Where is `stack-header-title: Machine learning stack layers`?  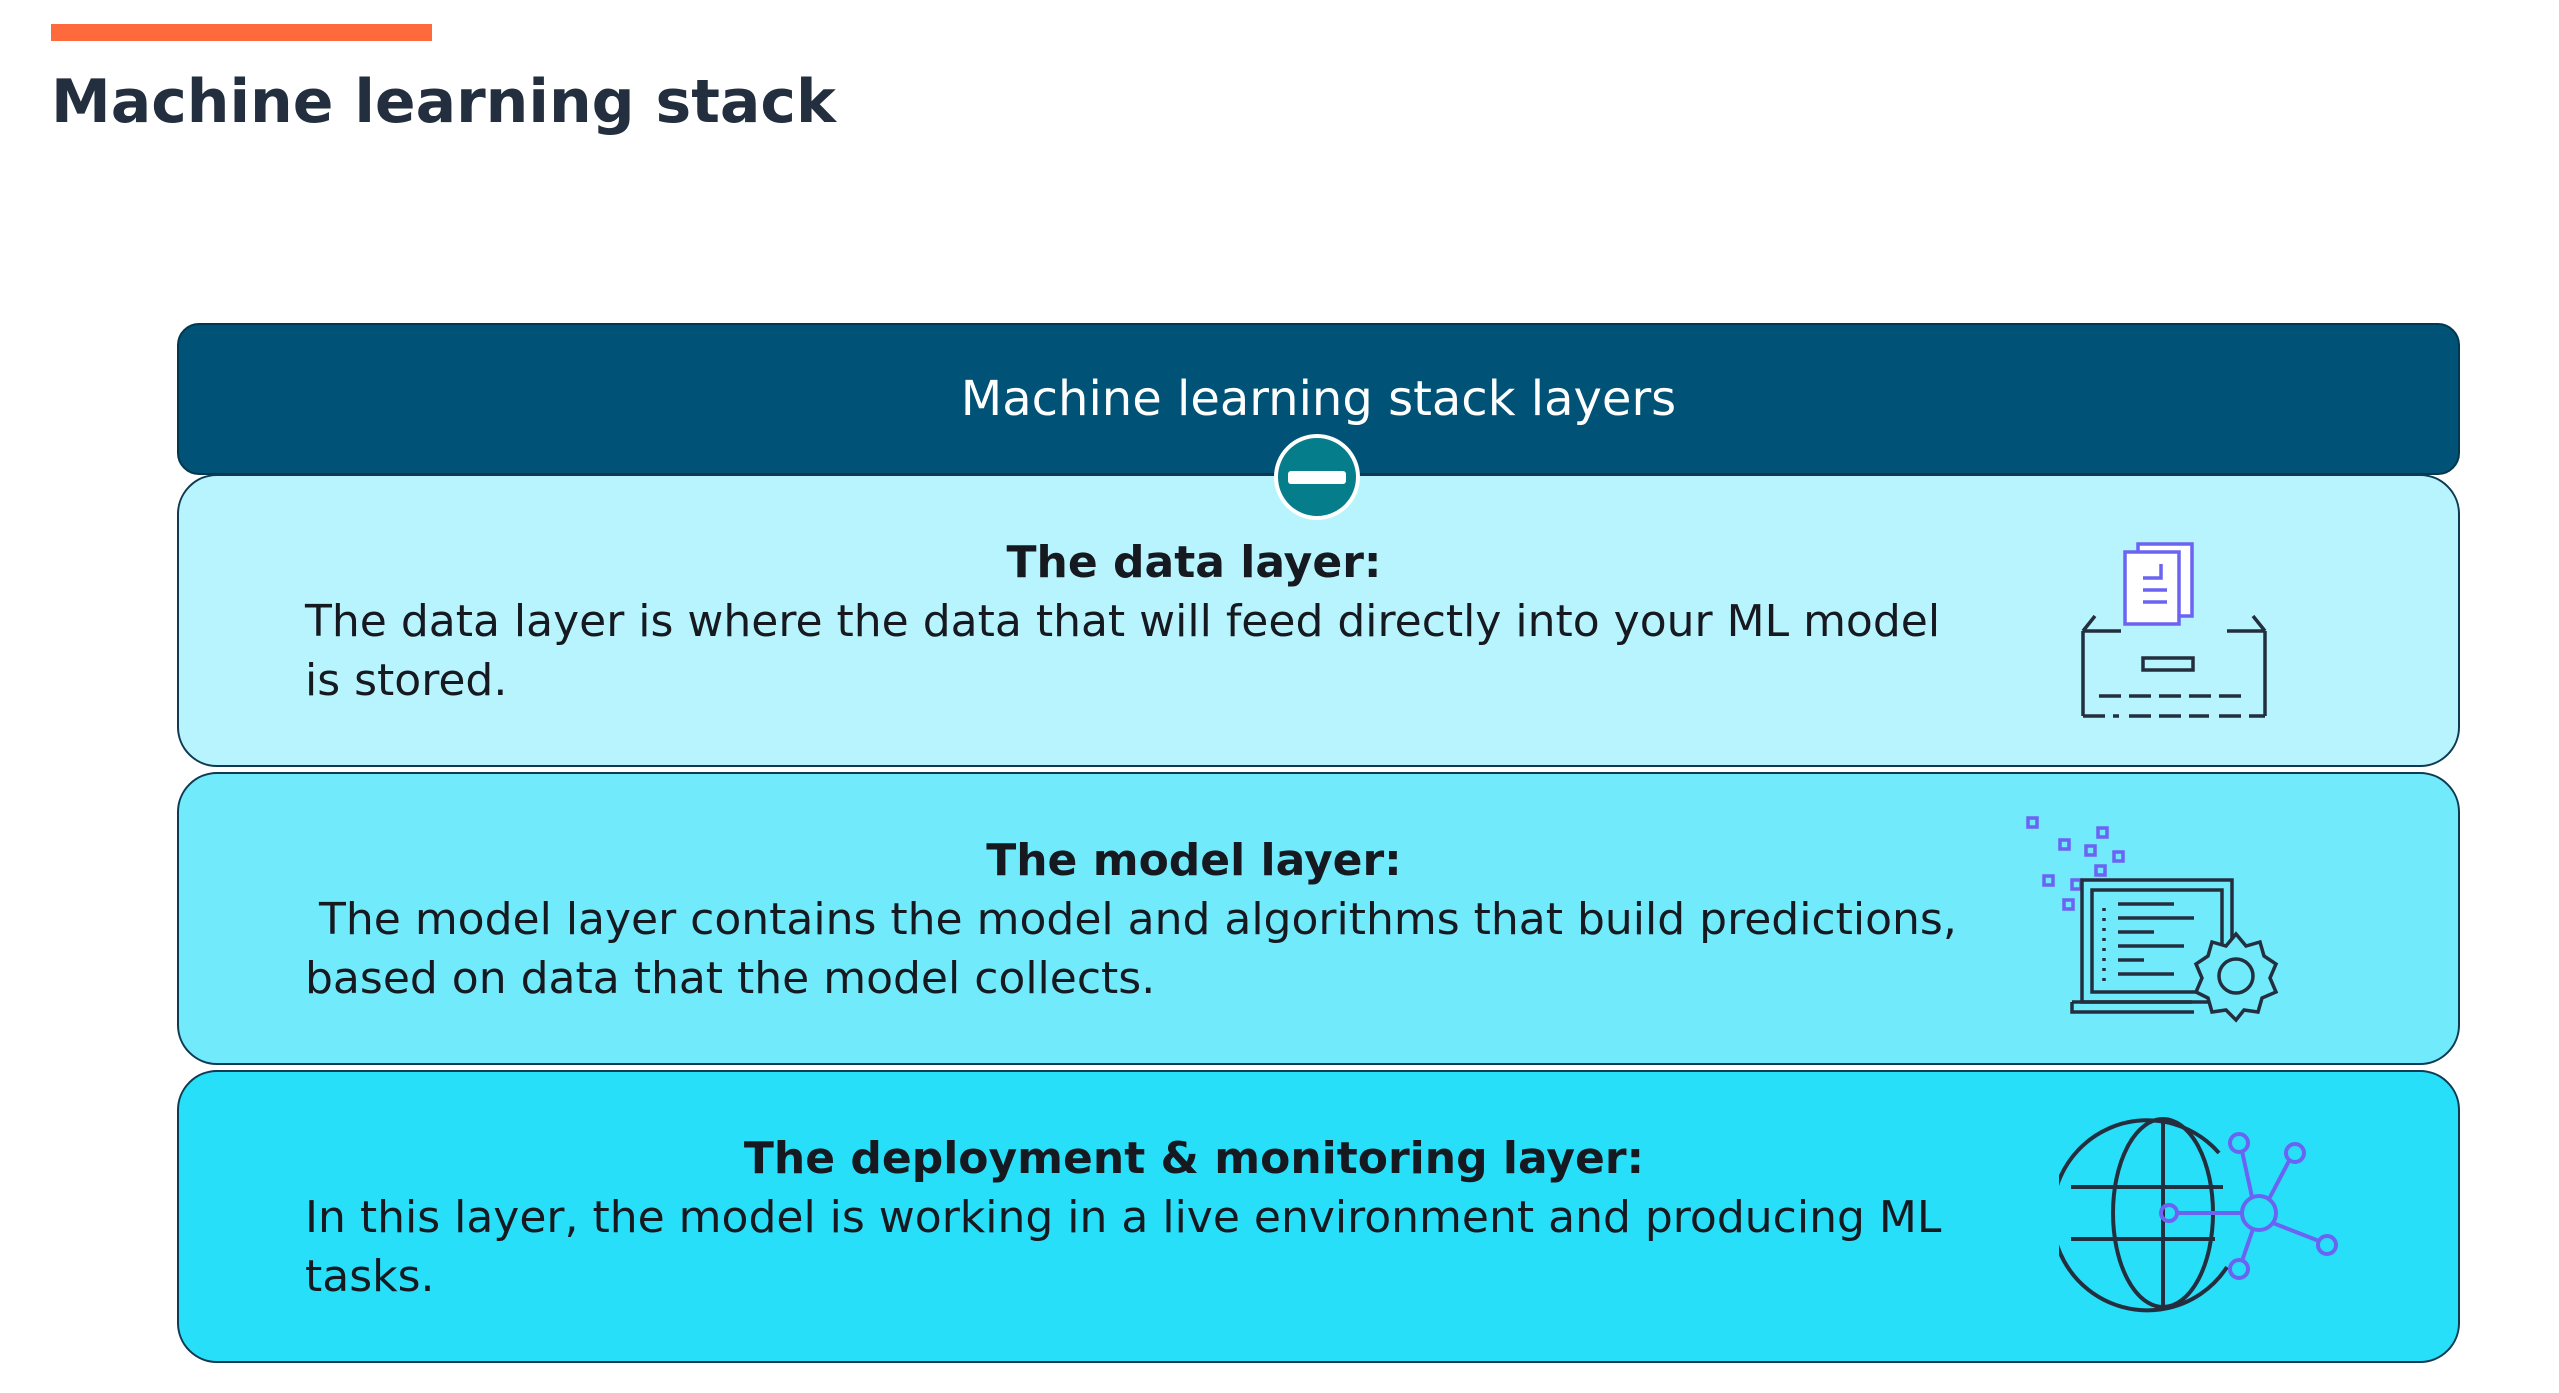
stack-header-title: Machine learning stack layers is located at coordinates (1318, 399).